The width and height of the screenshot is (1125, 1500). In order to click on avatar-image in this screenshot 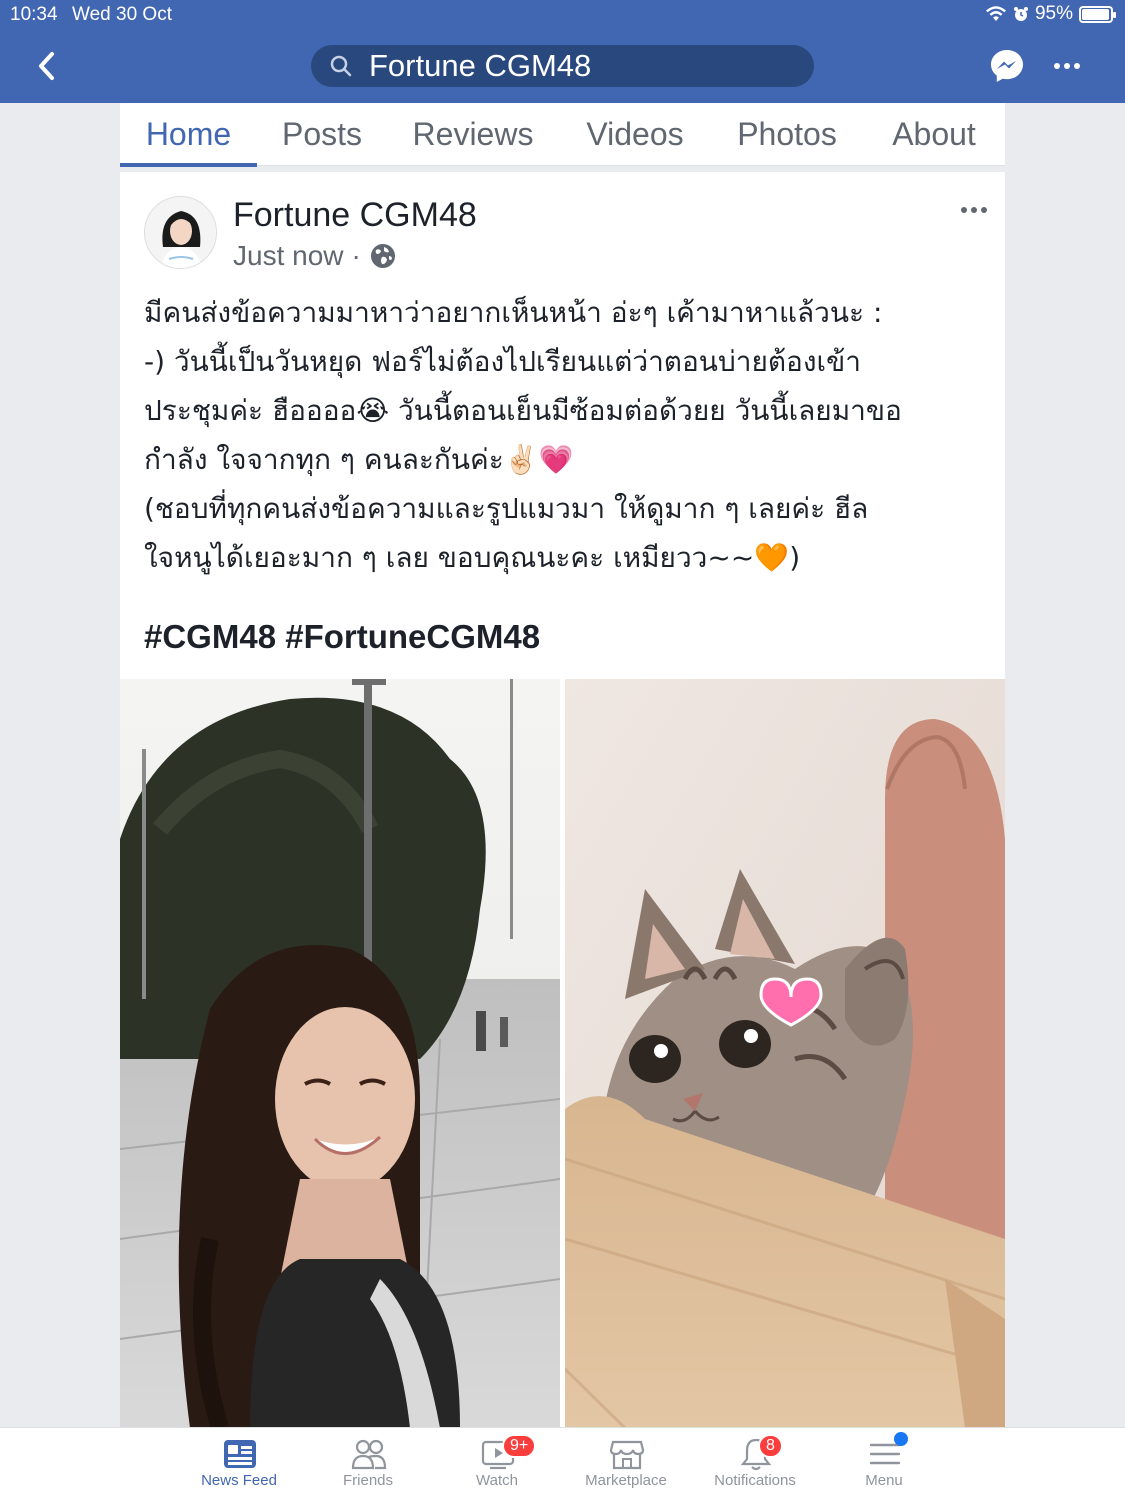, I will do `click(180, 232)`.